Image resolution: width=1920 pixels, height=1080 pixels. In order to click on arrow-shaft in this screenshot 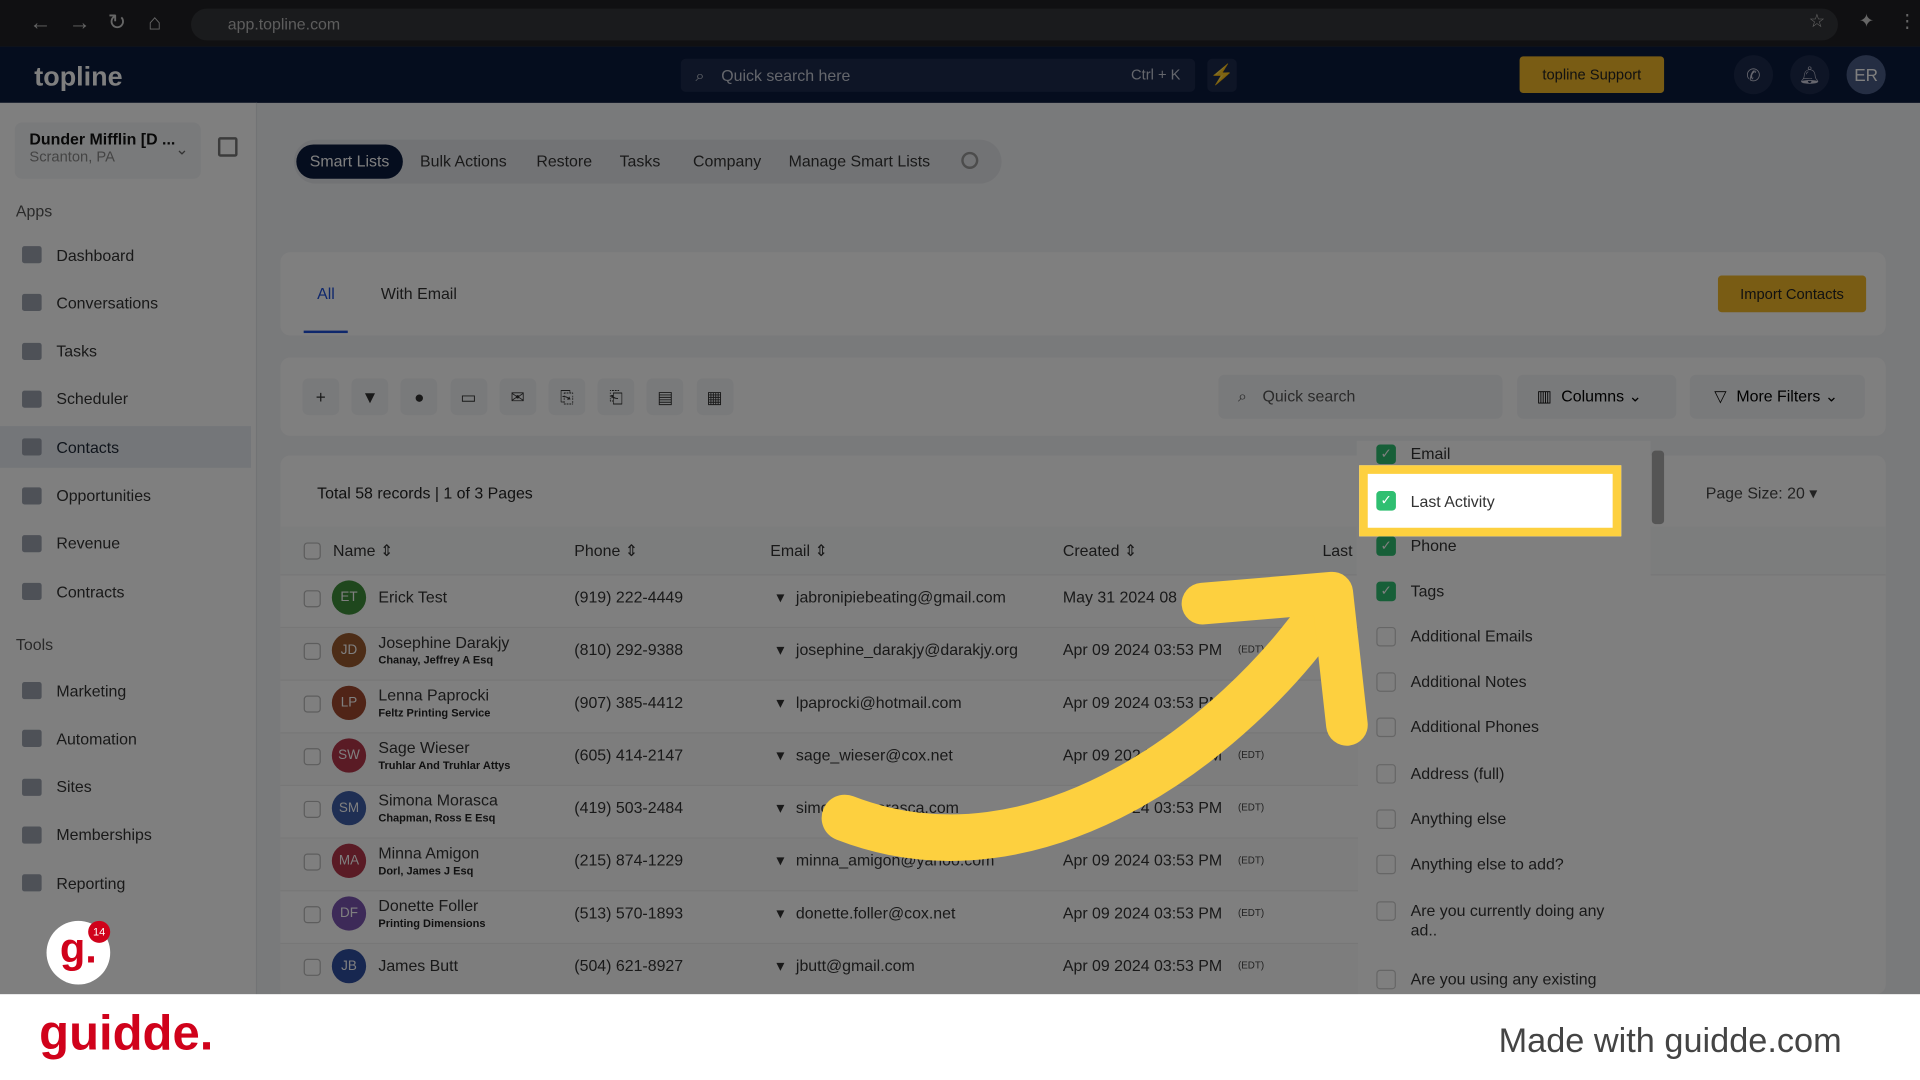, I will do `click(1083, 724)`.